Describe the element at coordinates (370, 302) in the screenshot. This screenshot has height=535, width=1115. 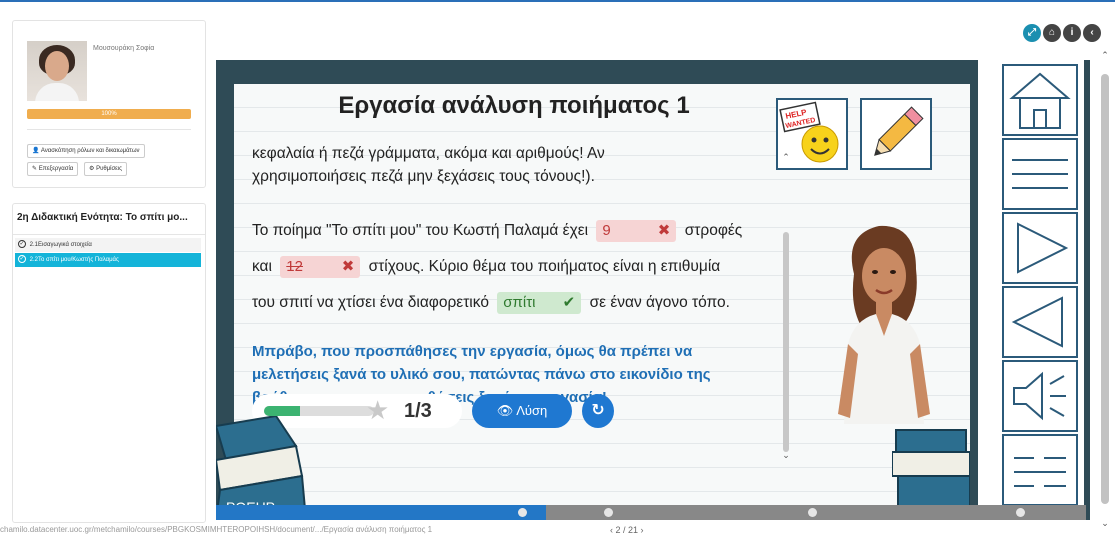
I see `text-segment: του σπιτί να χτίσει ένα διαφορετικό` at that location.